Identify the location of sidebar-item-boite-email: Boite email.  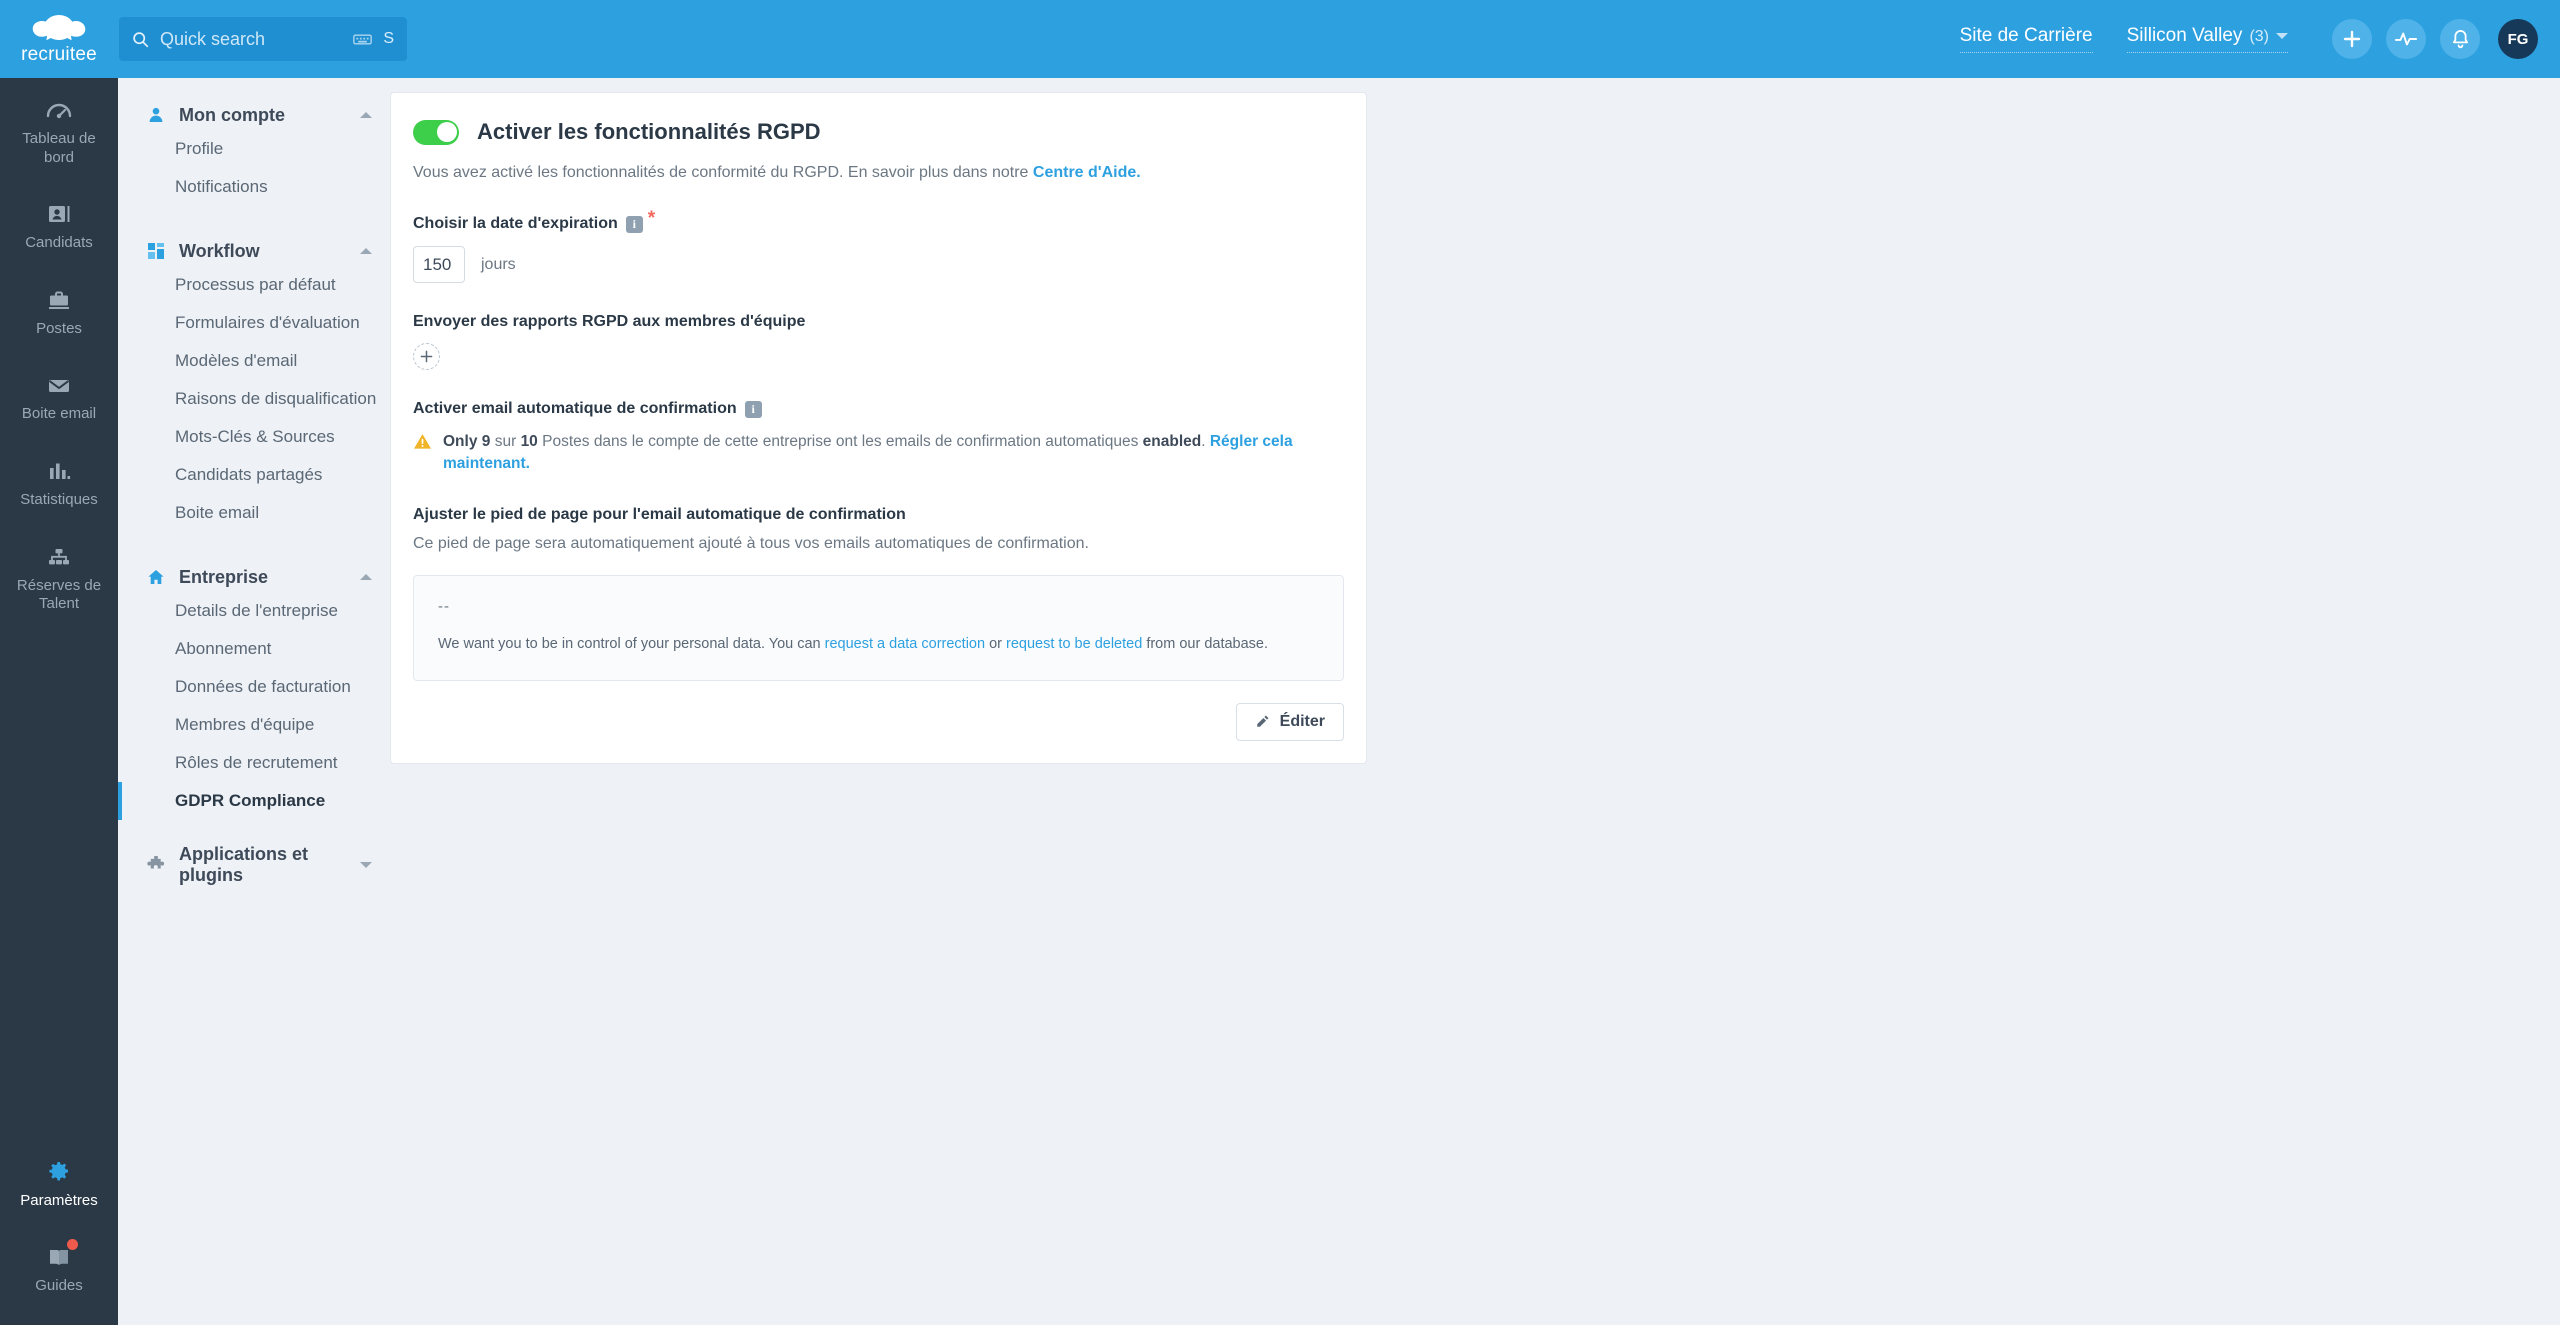
(258, 513).